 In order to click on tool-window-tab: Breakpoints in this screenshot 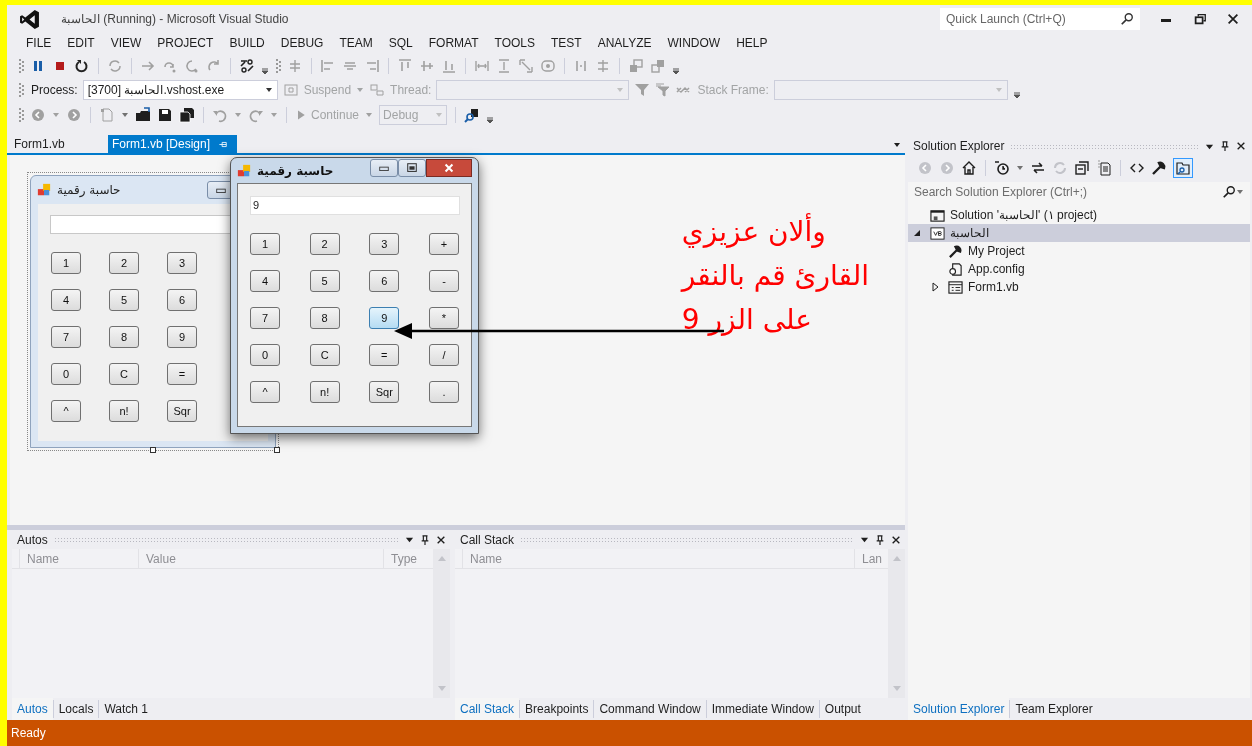, I will do `click(556, 709)`.